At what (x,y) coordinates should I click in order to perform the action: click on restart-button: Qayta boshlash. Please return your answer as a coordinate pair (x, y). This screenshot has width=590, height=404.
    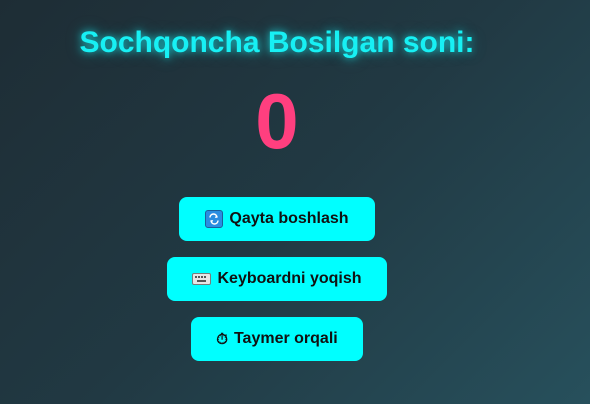
    Looking at the image, I should click on (277, 219).